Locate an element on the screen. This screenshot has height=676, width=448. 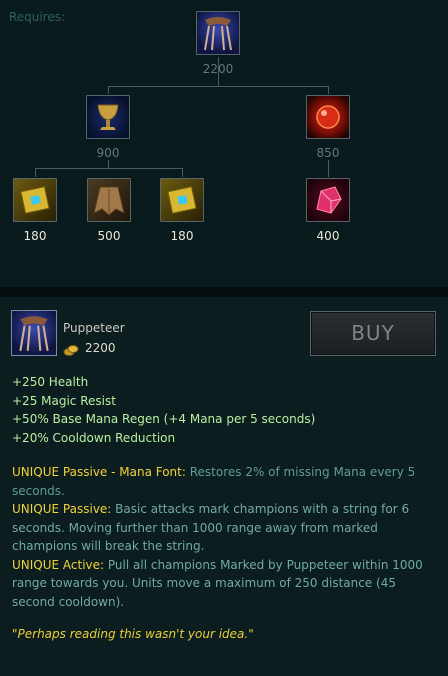
tree-node-cost: 900 is located at coordinates (108, 153).